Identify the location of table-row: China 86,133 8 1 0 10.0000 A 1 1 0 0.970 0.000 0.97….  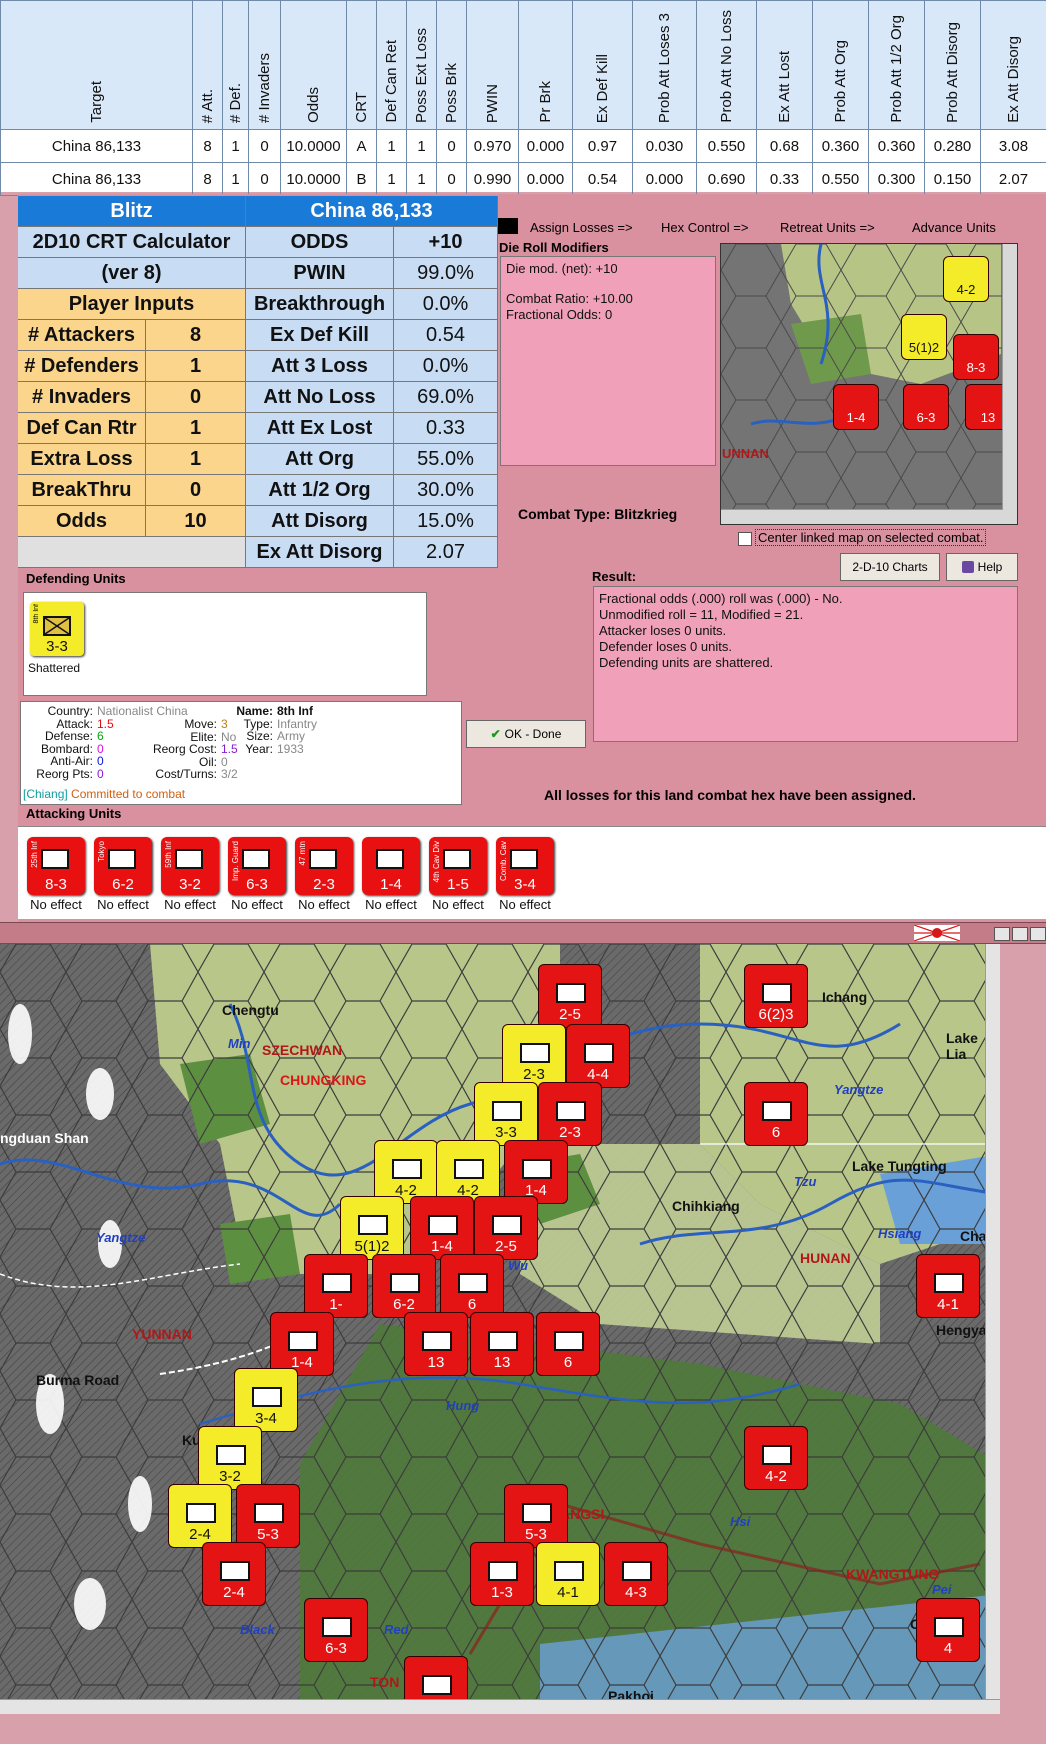
(523, 146).